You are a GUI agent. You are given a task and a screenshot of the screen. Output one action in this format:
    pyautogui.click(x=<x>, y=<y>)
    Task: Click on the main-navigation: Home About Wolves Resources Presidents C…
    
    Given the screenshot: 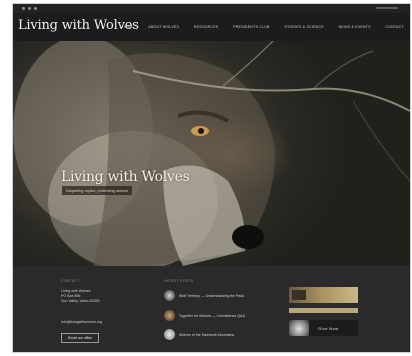 What is the action you would take?
    pyautogui.click(x=263, y=27)
    